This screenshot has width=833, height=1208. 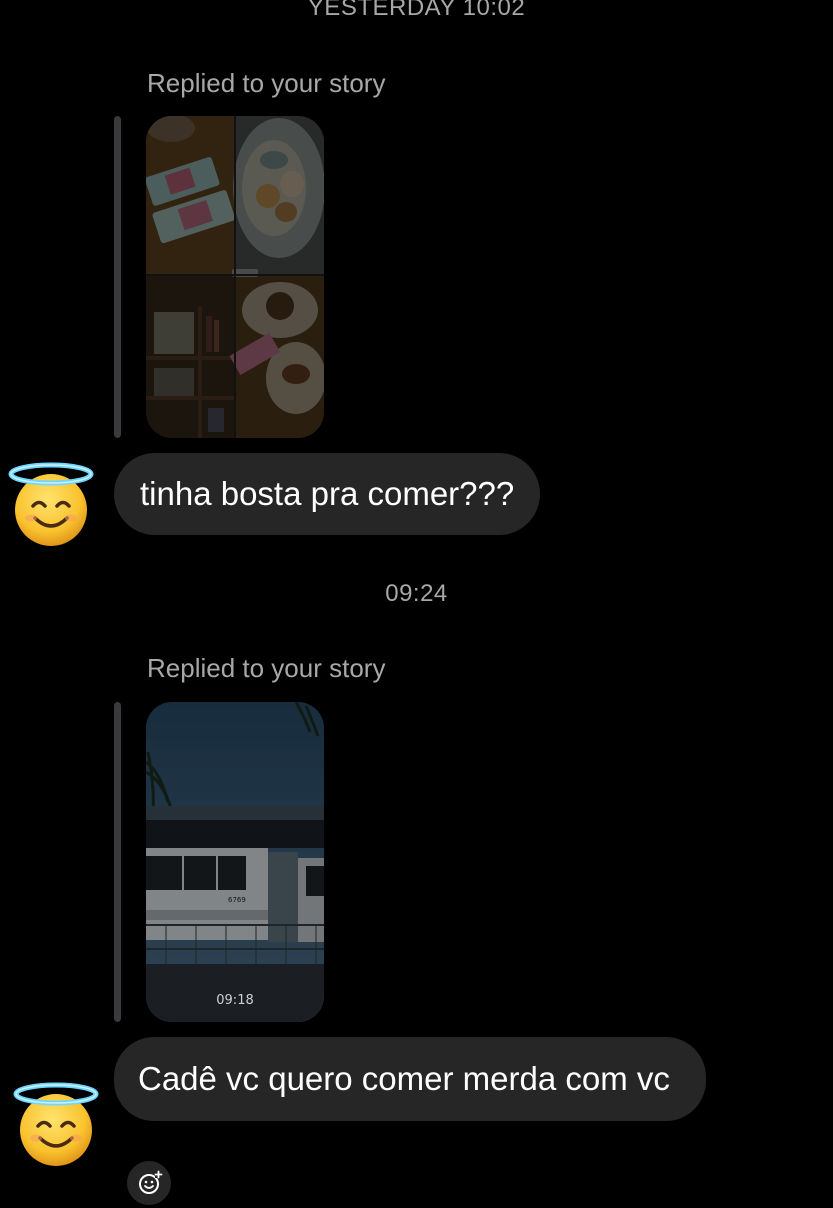 I want to click on story-thumbnail-collage, so click(x=235, y=277).